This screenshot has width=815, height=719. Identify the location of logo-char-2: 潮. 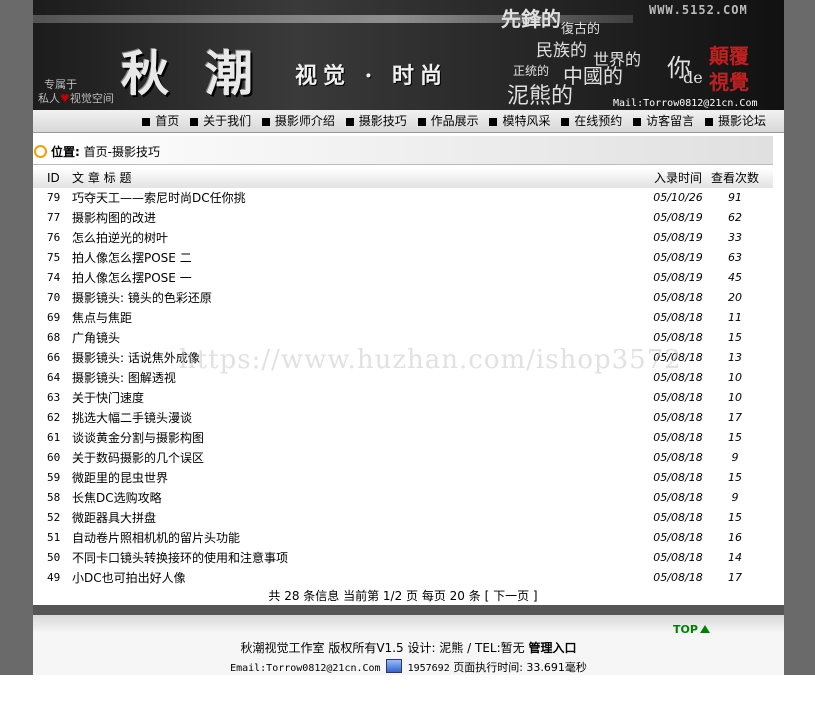
(230, 74).